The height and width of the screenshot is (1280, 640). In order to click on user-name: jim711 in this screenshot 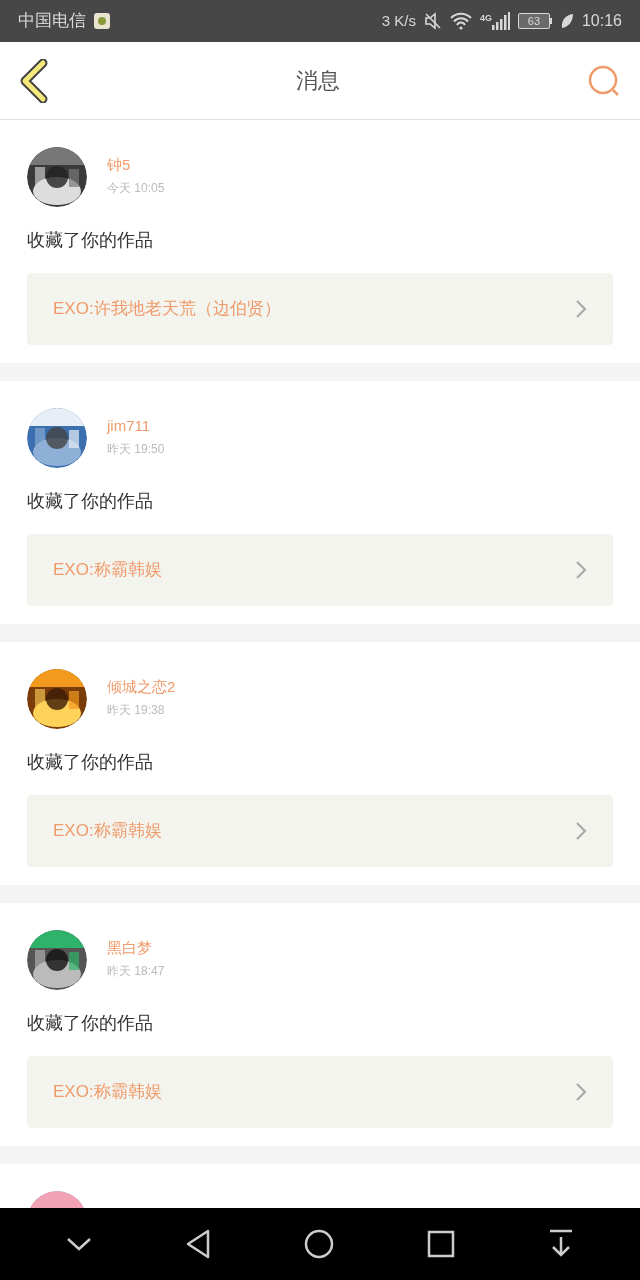, I will do `click(136, 426)`.